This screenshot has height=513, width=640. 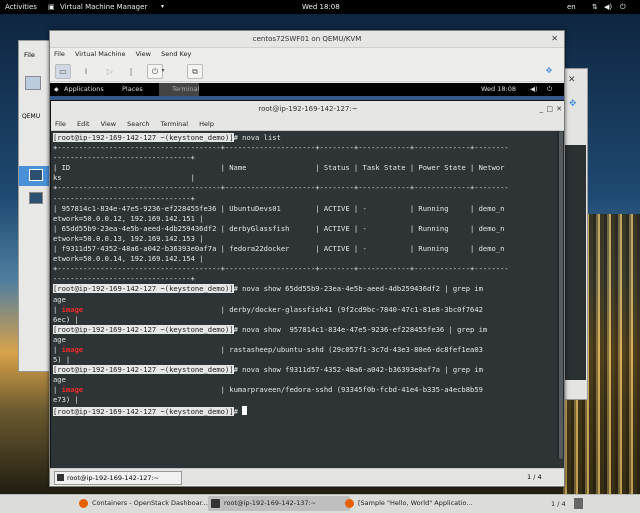 I want to click on clock: Wed 18:08, so click(x=321, y=7).